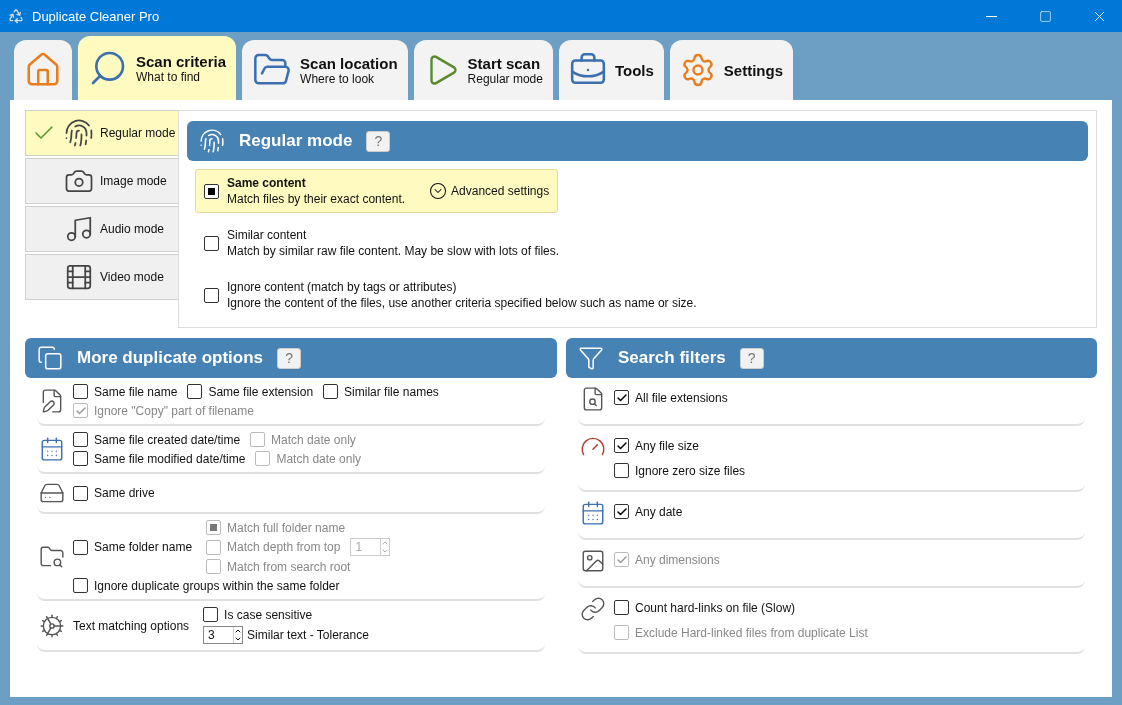 Image resolution: width=1122 pixels, height=705 pixels. Describe the element at coordinates (267, 183) in the screenshot. I see `option-title: Same content` at that location.